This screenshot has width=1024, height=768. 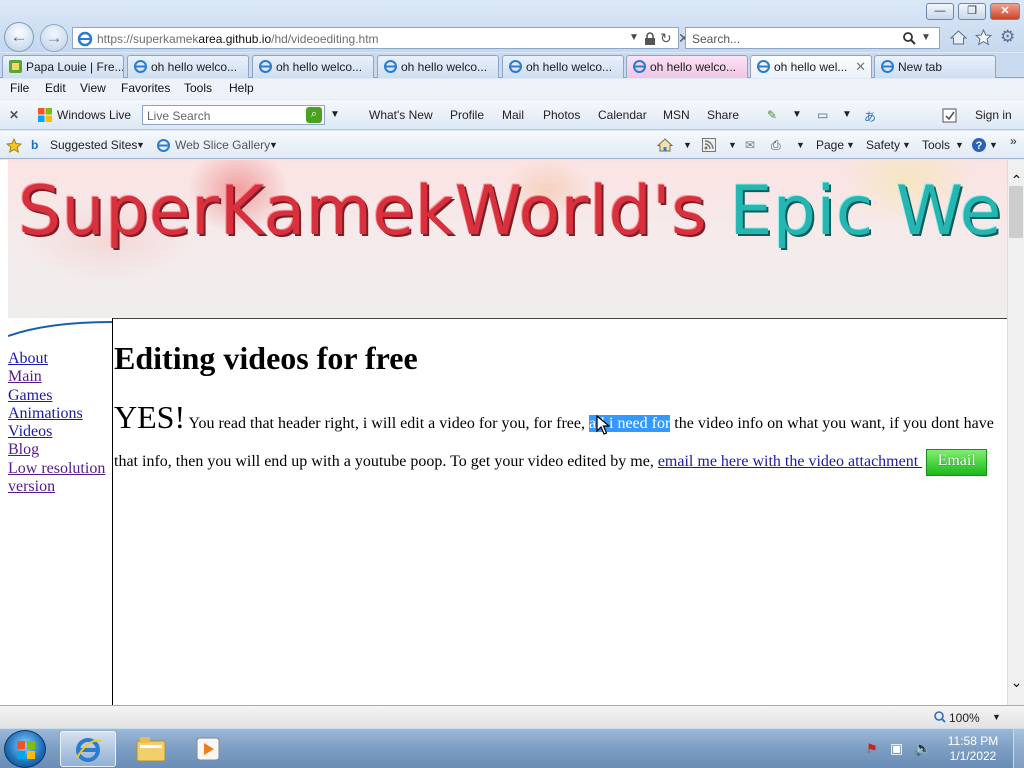 I want to click on zoom-level: 100%, so click(x=964, y=718).